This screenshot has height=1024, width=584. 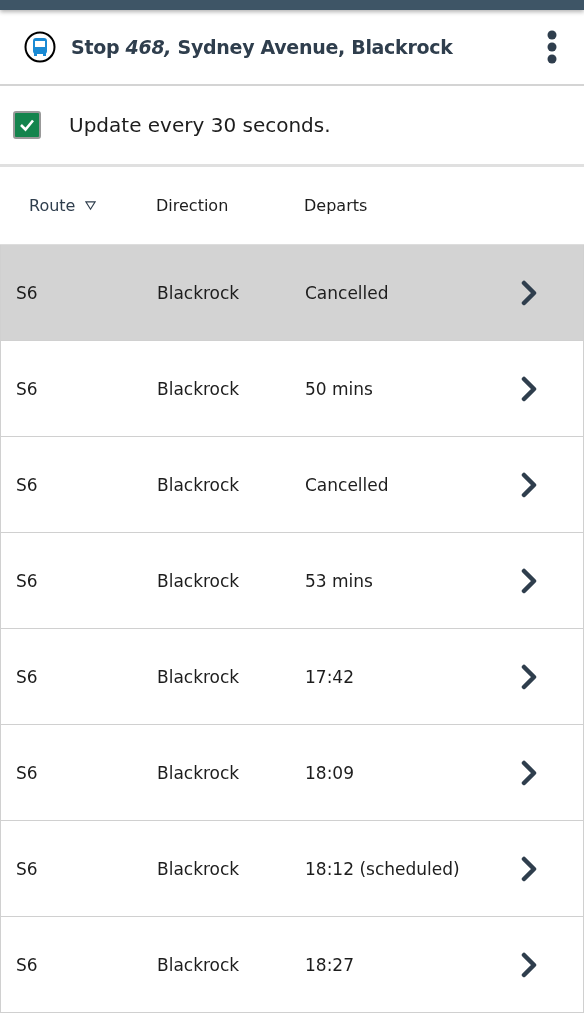 I want to click on update-label: Update every 30 seconds., so click(x=200, y=125).